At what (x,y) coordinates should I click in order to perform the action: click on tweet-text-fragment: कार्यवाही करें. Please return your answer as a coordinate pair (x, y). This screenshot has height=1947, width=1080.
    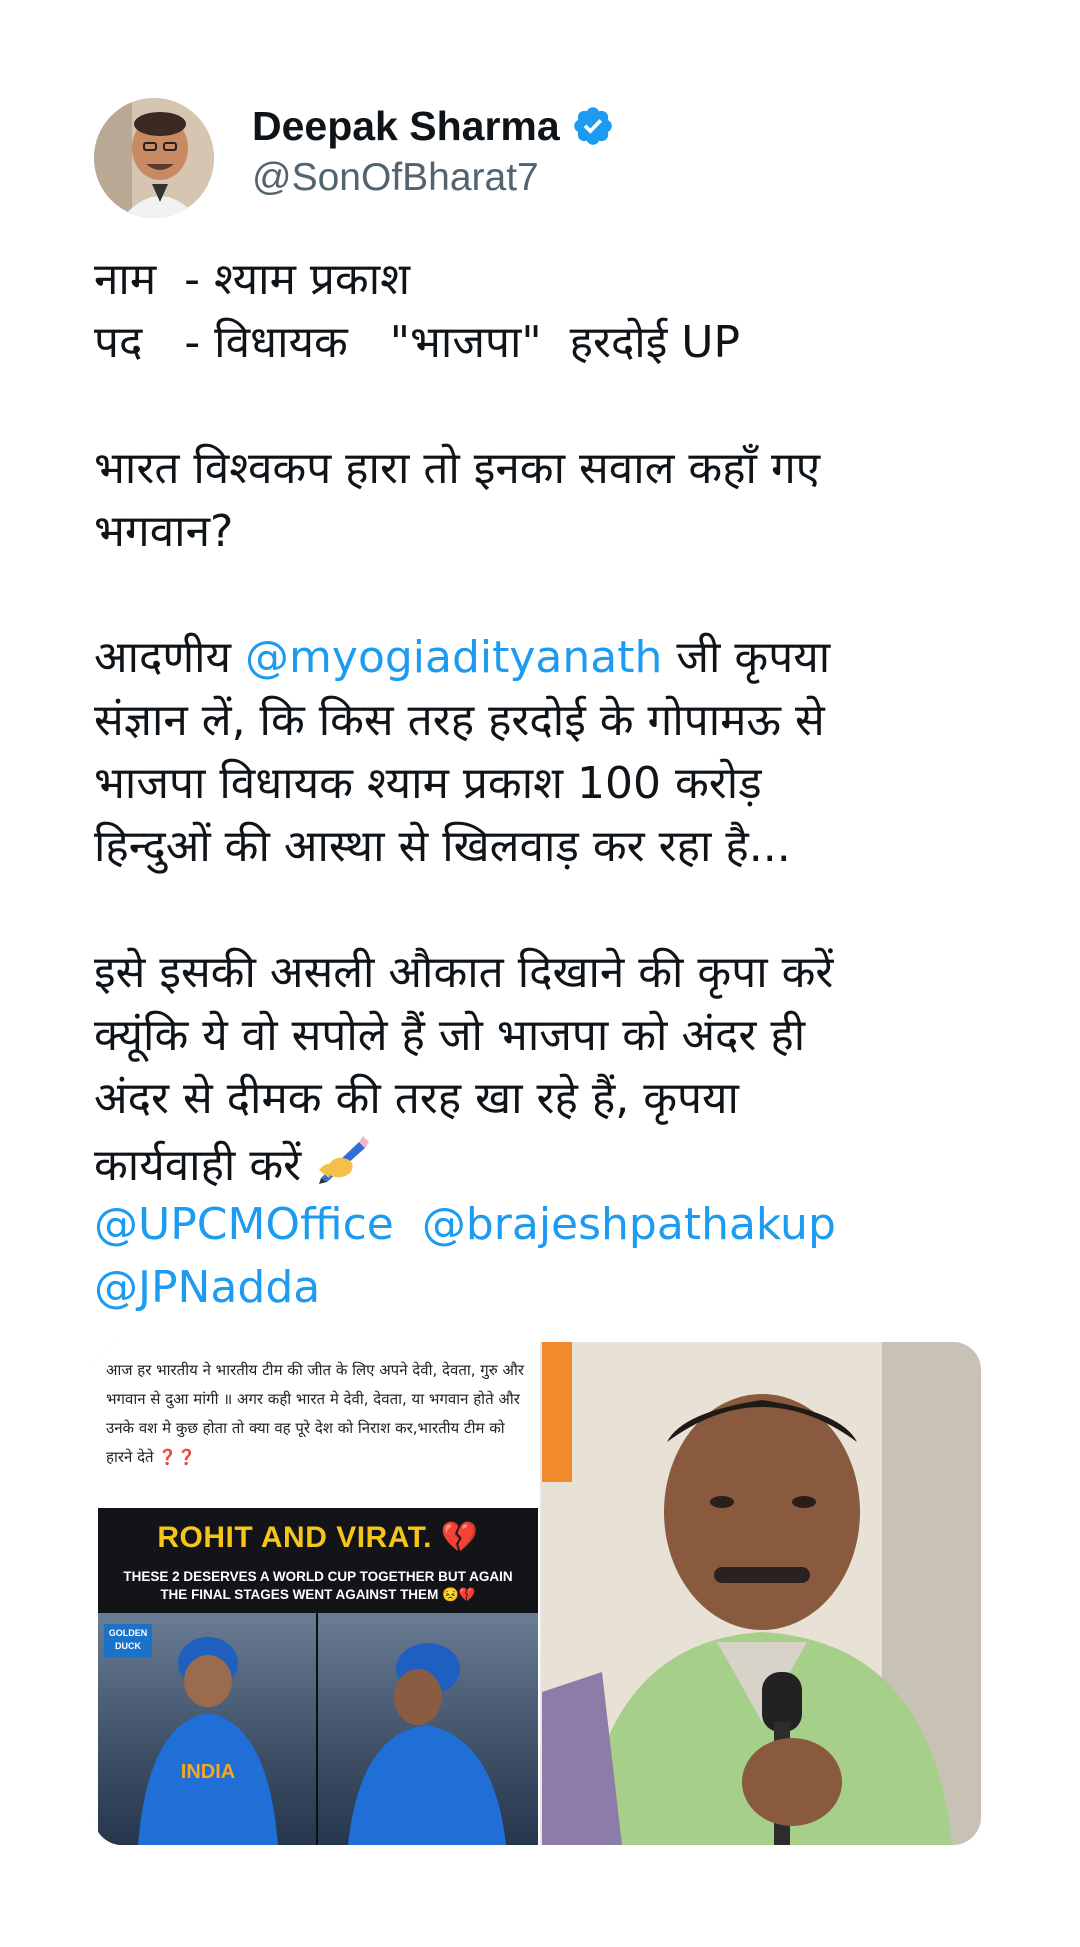
    Looking at the image, I should click on (198, 1165).